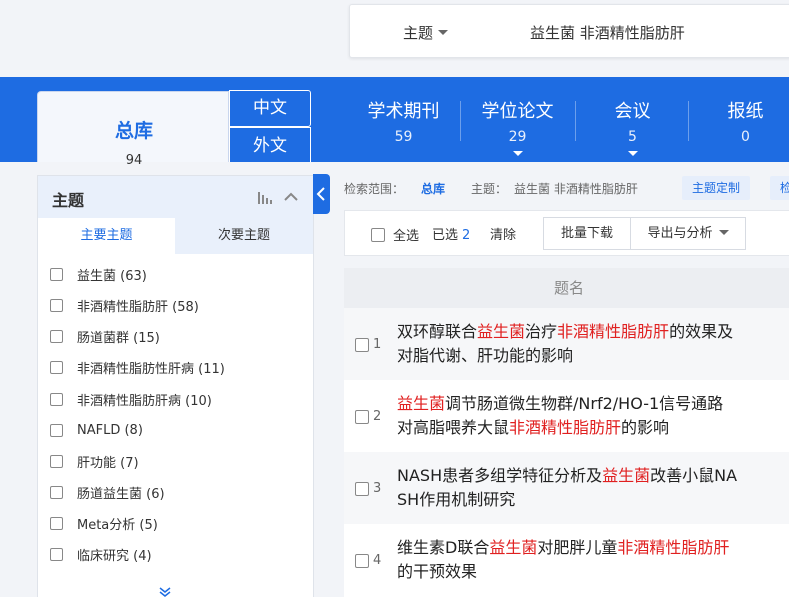 This screenshot has height=597, width=789. I want to click on title-text: 对高脂喂养大鼠, so click(453, 427).